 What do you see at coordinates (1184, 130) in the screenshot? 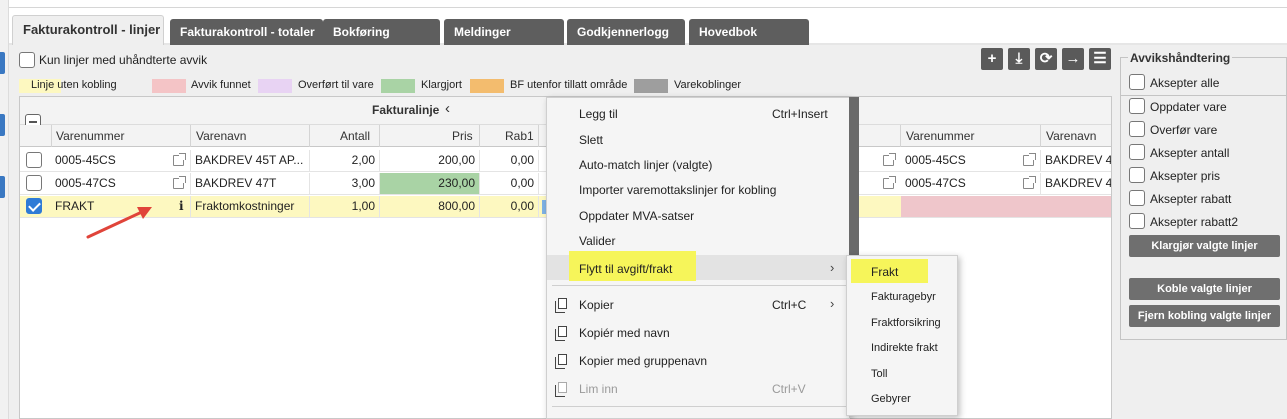
I see `option-label: Overfør vare` at bounding box center [1184, 130].